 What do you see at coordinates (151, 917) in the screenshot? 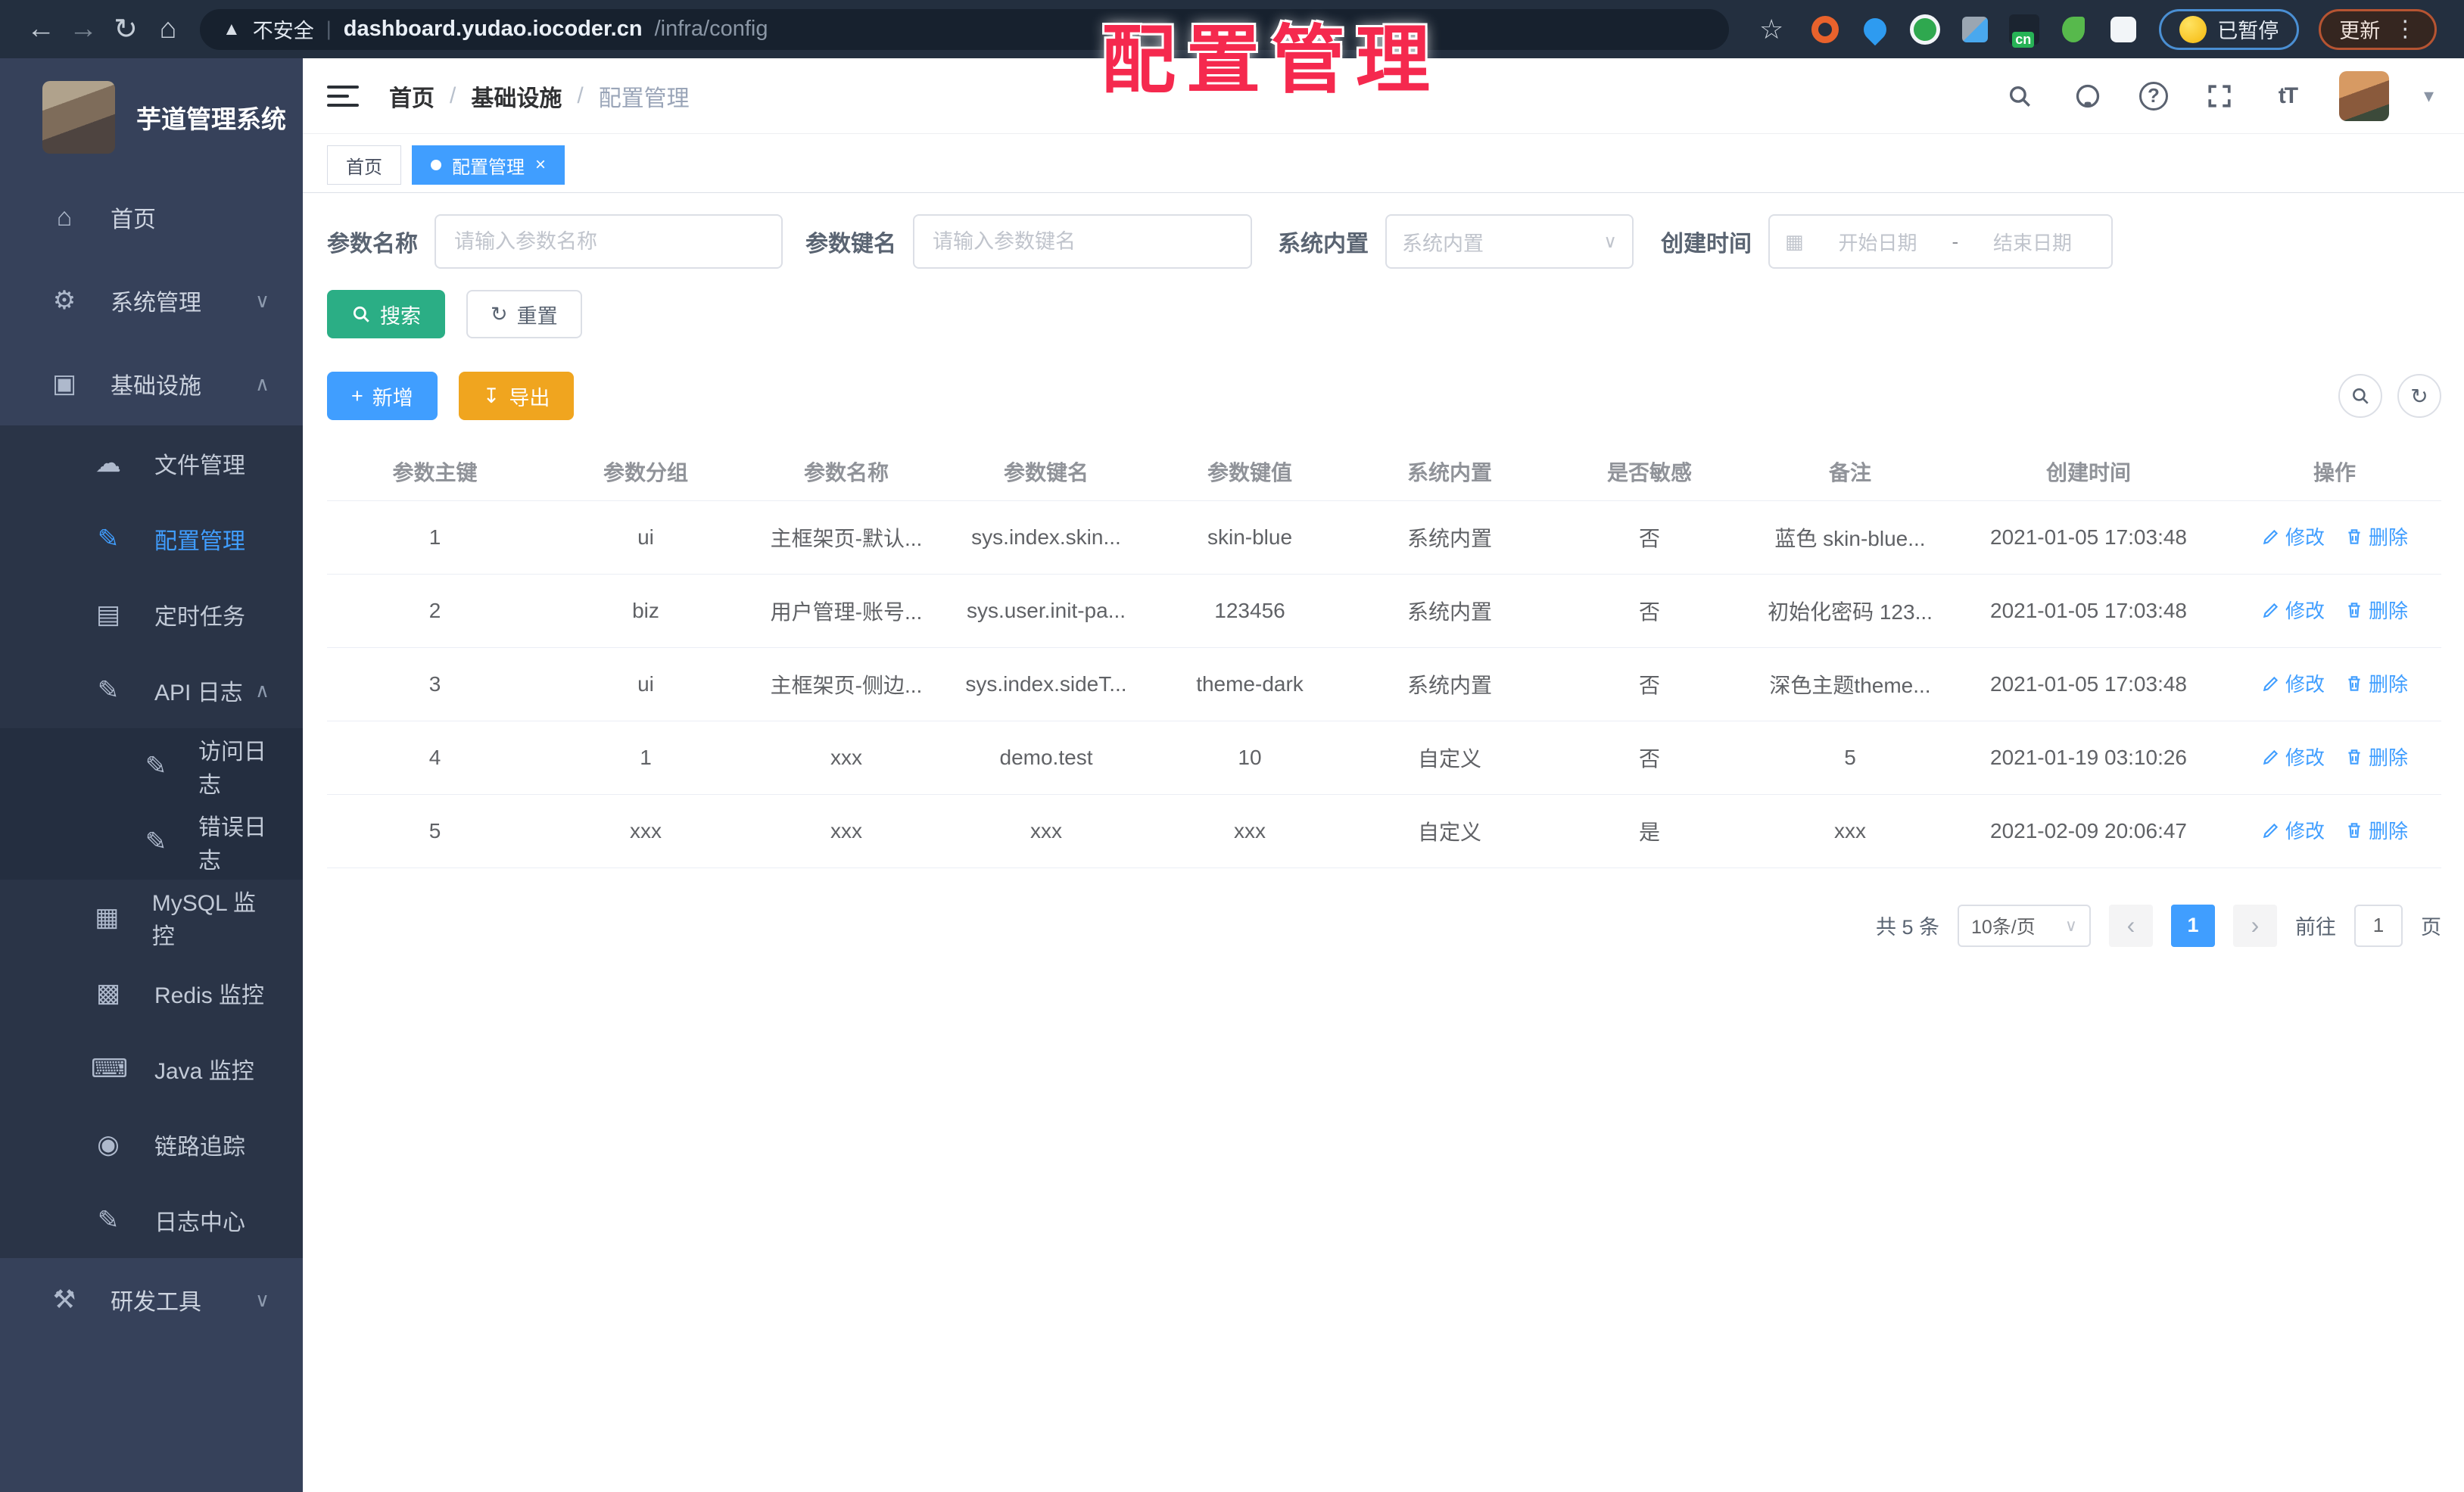
I see `sidebar-item-mysql-monitor: ▦ MySQL 监控` at bounding box center [151, 917].